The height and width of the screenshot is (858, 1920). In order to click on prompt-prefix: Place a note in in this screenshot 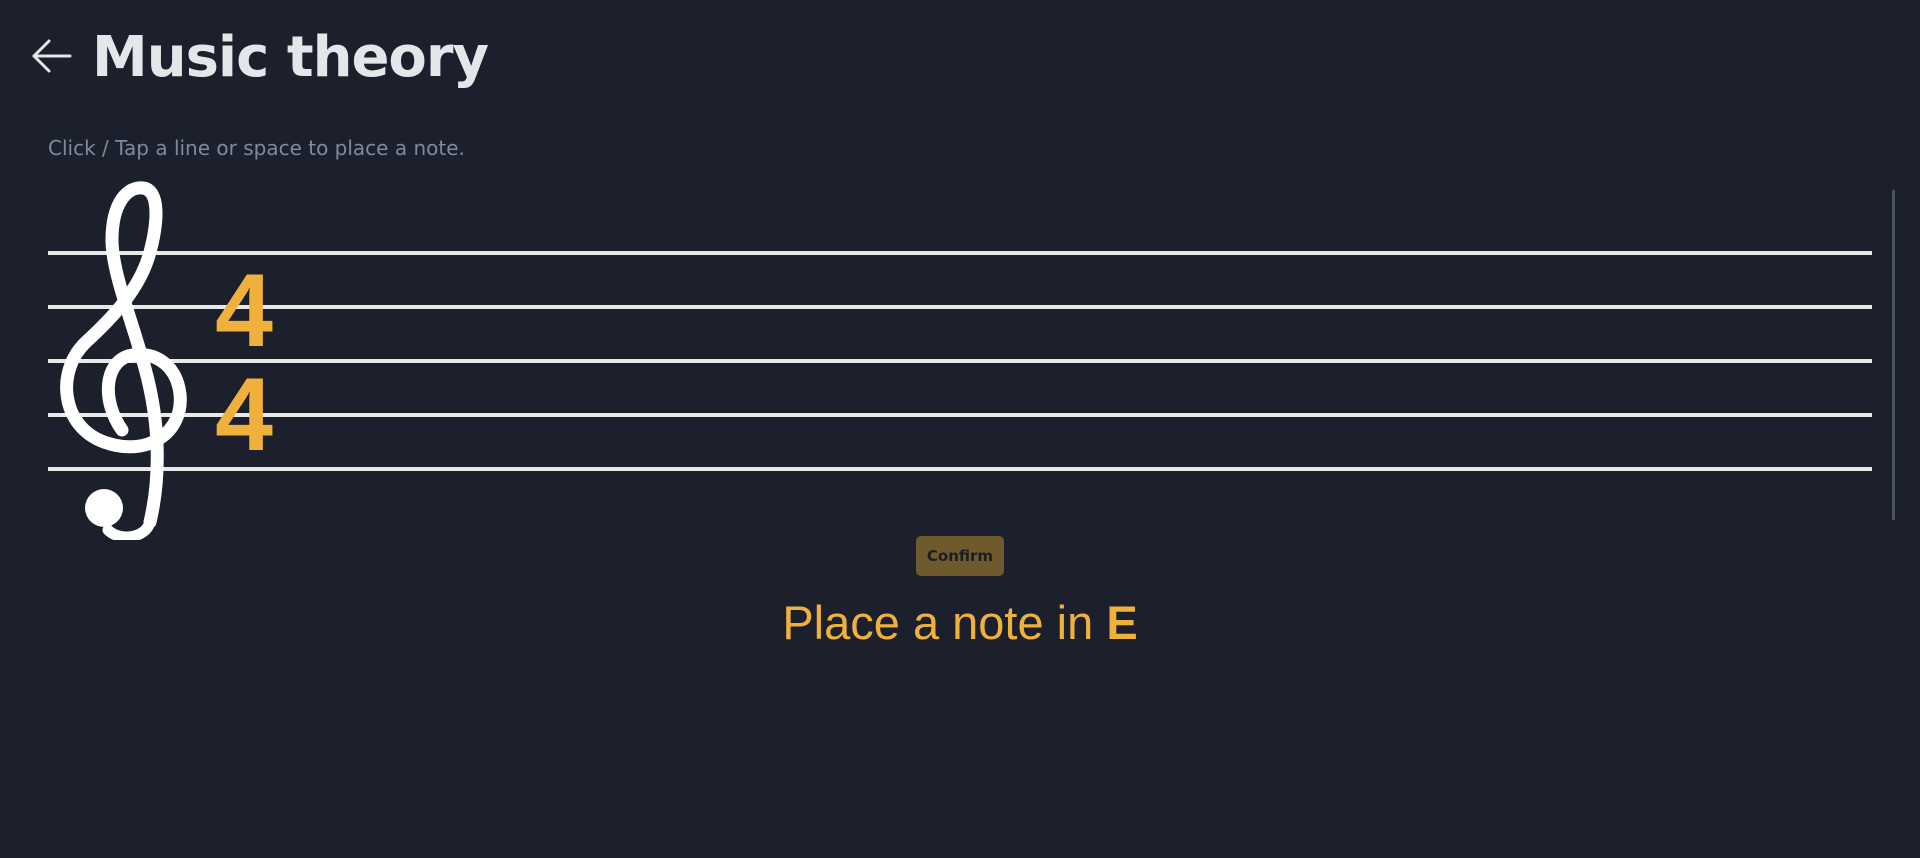, I will do `click(938, 622)`.